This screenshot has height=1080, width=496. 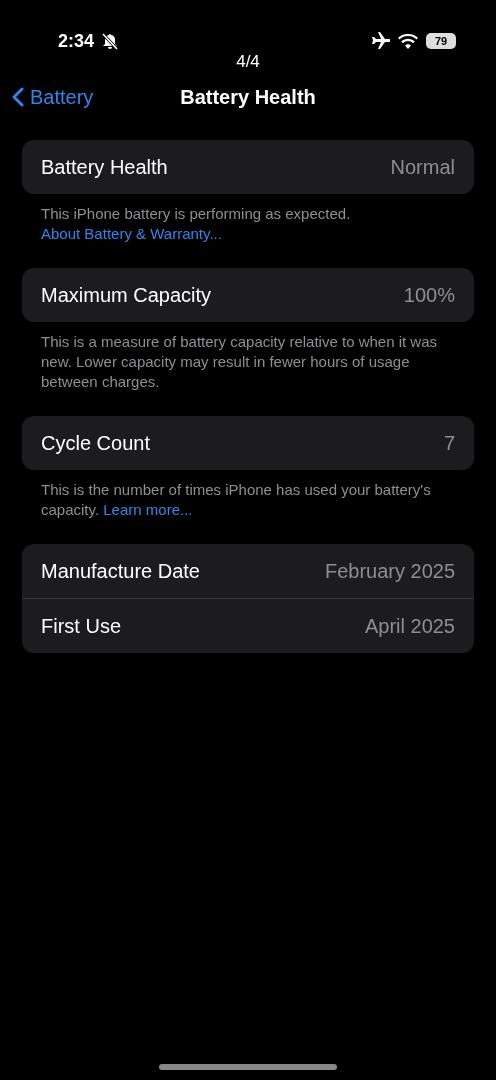 What do you see at coordinates (18, 97) in the screenshot?
I see `chevron-left-icon` at bounding box center [18, 97].